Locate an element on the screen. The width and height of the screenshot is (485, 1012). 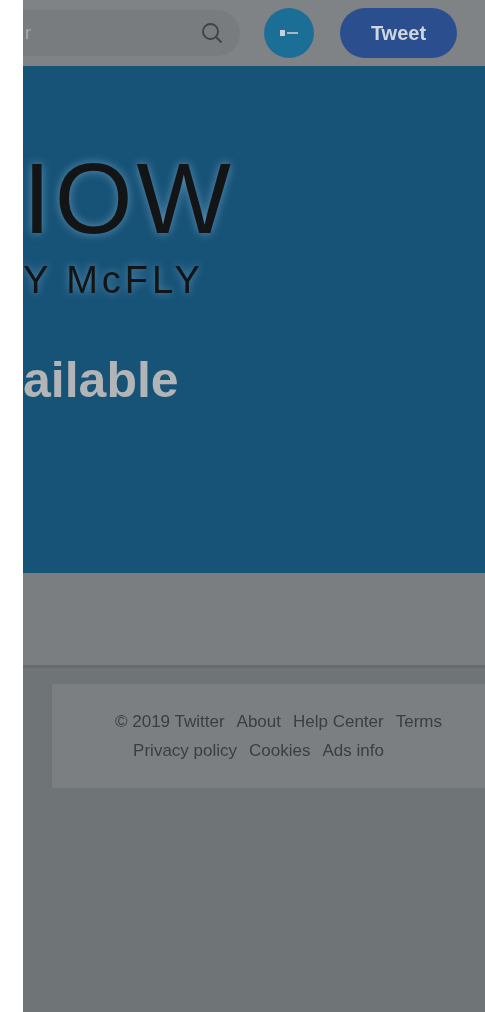
tweet-button: Tweet is located at coordinates (398, 33).